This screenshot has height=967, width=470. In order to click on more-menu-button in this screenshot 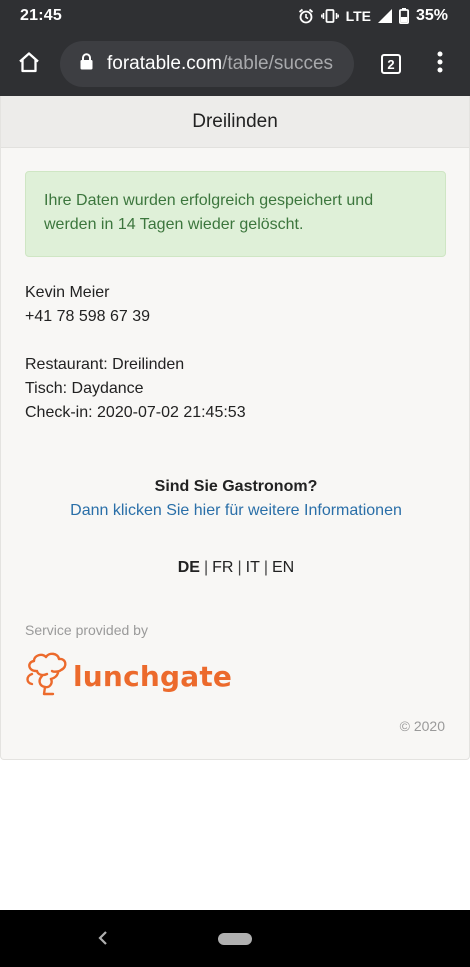, I will do `click(440, 64)`.